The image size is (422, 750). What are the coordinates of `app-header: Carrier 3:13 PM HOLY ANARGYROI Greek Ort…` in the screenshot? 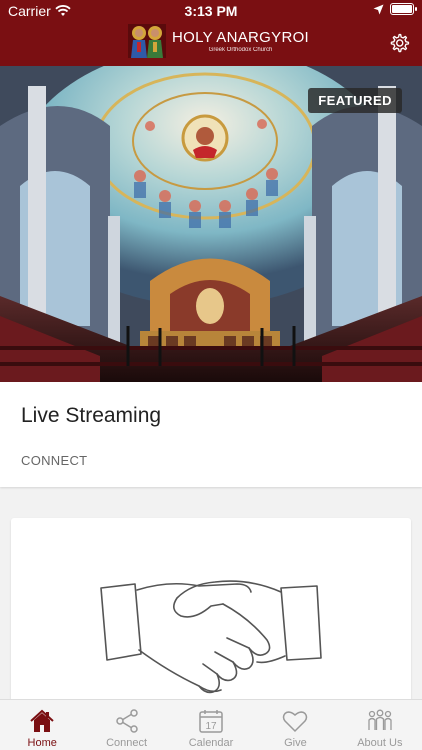 It's located at (211, 33).